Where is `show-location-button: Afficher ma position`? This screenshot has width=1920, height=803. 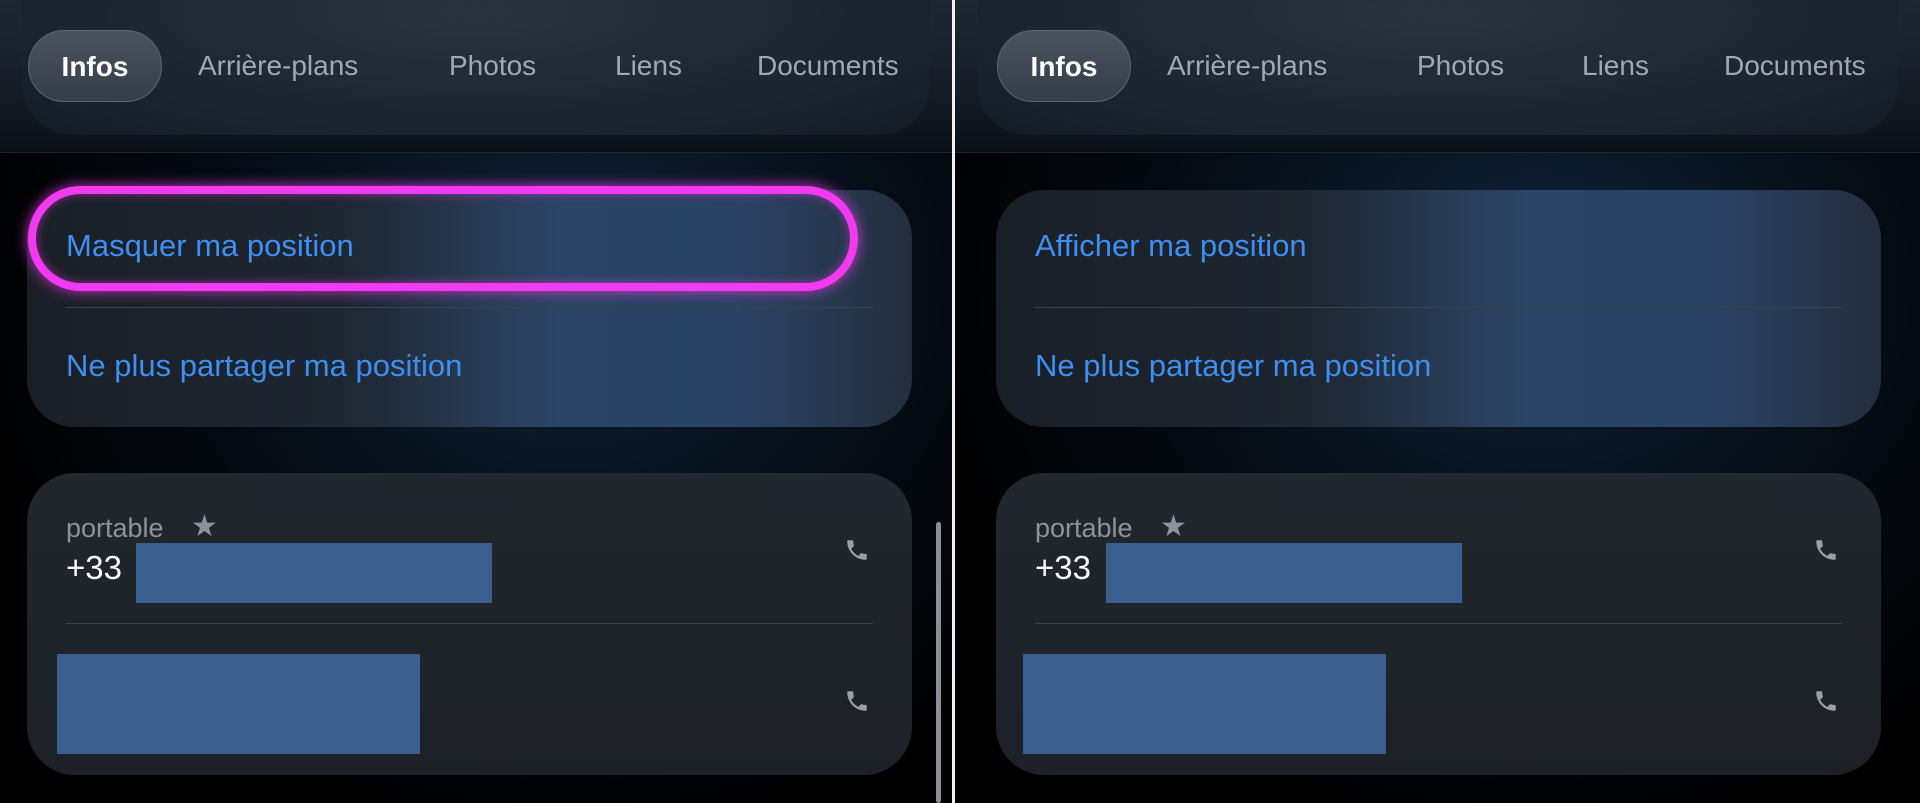
show-location-button: Afficher ma position is located at coordinates (1171, 246).